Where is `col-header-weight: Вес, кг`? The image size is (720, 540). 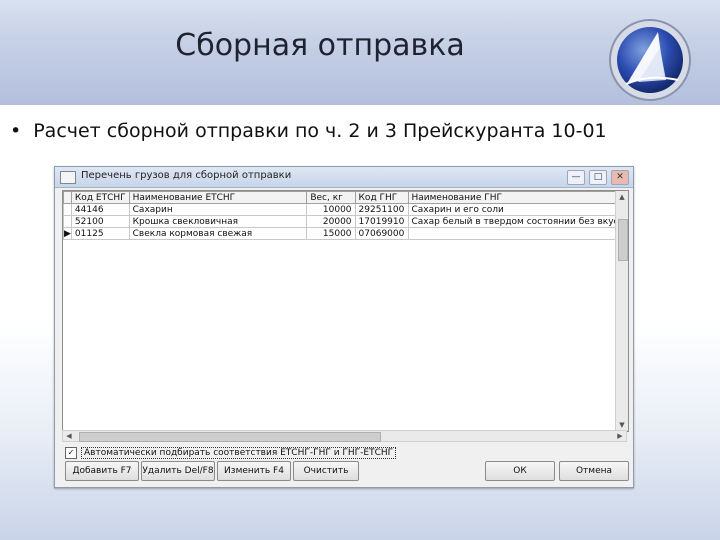
col-header-weight: Вес, кг is located at coordinates (331, 197).